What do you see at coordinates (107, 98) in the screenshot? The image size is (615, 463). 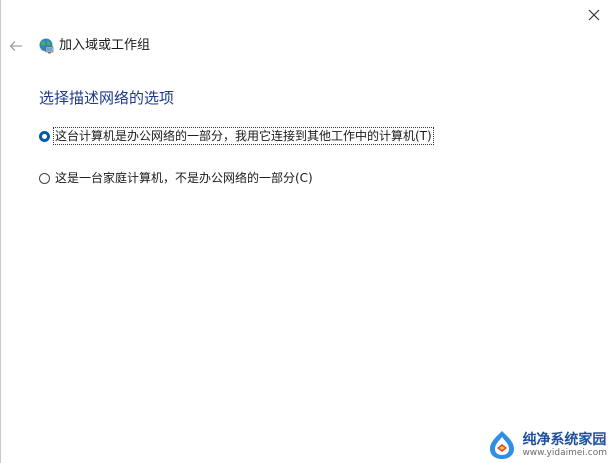 I see `page-heading: 选择描述网络的选项` at bounding box center [107, 98].